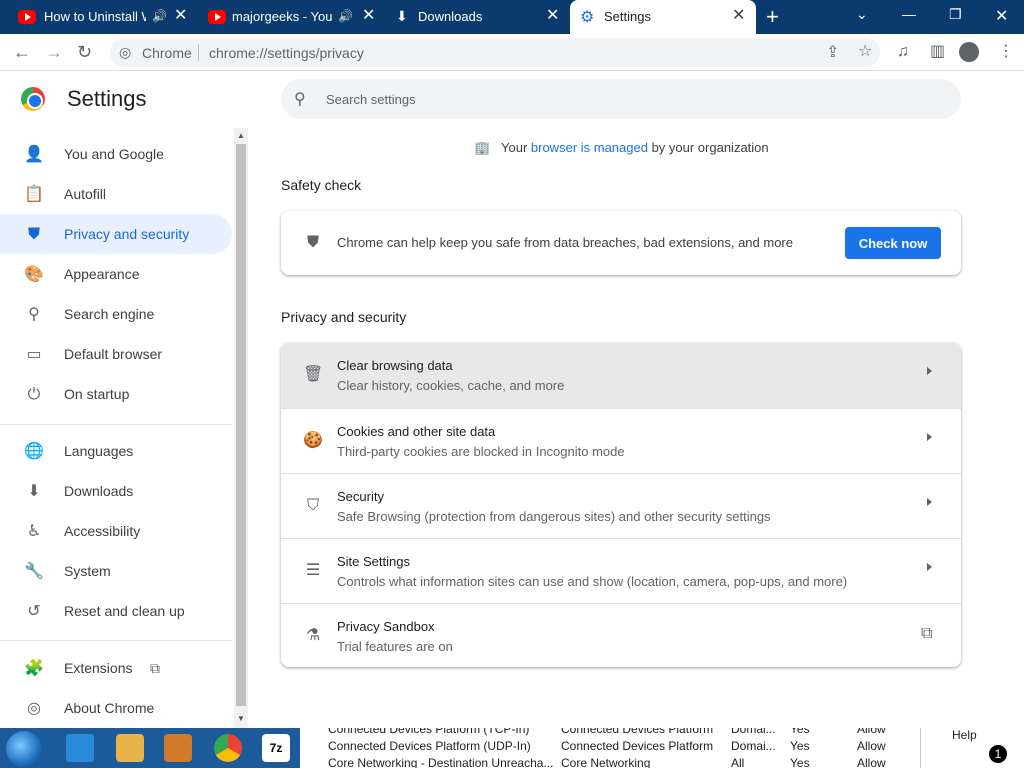 This screenshot has height=768, width=1024. I want to click on chrome-icon: ◎, so click(34, 708).